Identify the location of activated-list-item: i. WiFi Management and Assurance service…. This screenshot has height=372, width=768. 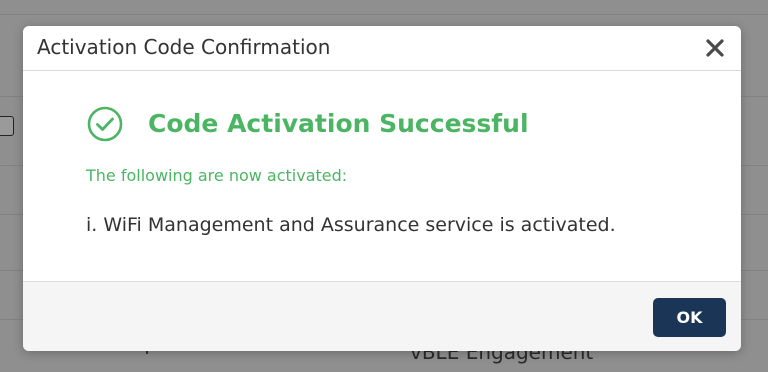
(351, 225).